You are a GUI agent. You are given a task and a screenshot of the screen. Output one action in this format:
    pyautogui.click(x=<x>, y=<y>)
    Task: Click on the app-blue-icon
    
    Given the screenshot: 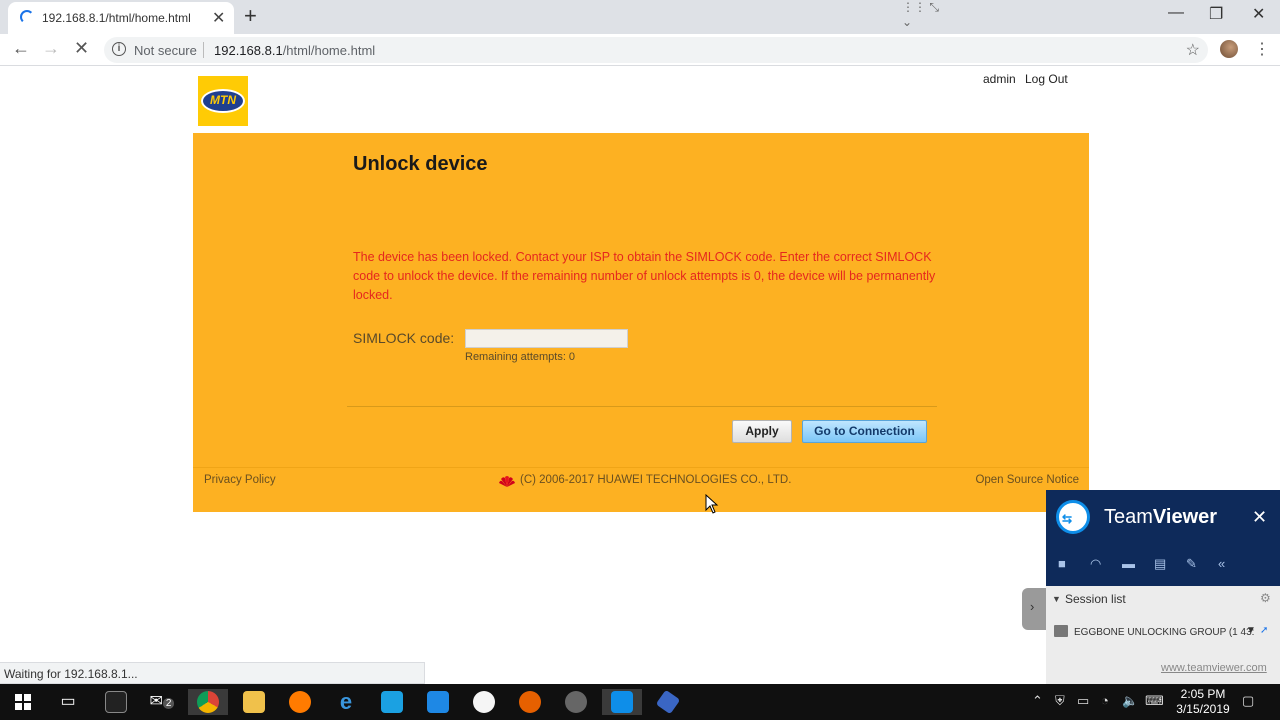 What is the action you would take?
    pyautogui.click(x=392, y=702)
    